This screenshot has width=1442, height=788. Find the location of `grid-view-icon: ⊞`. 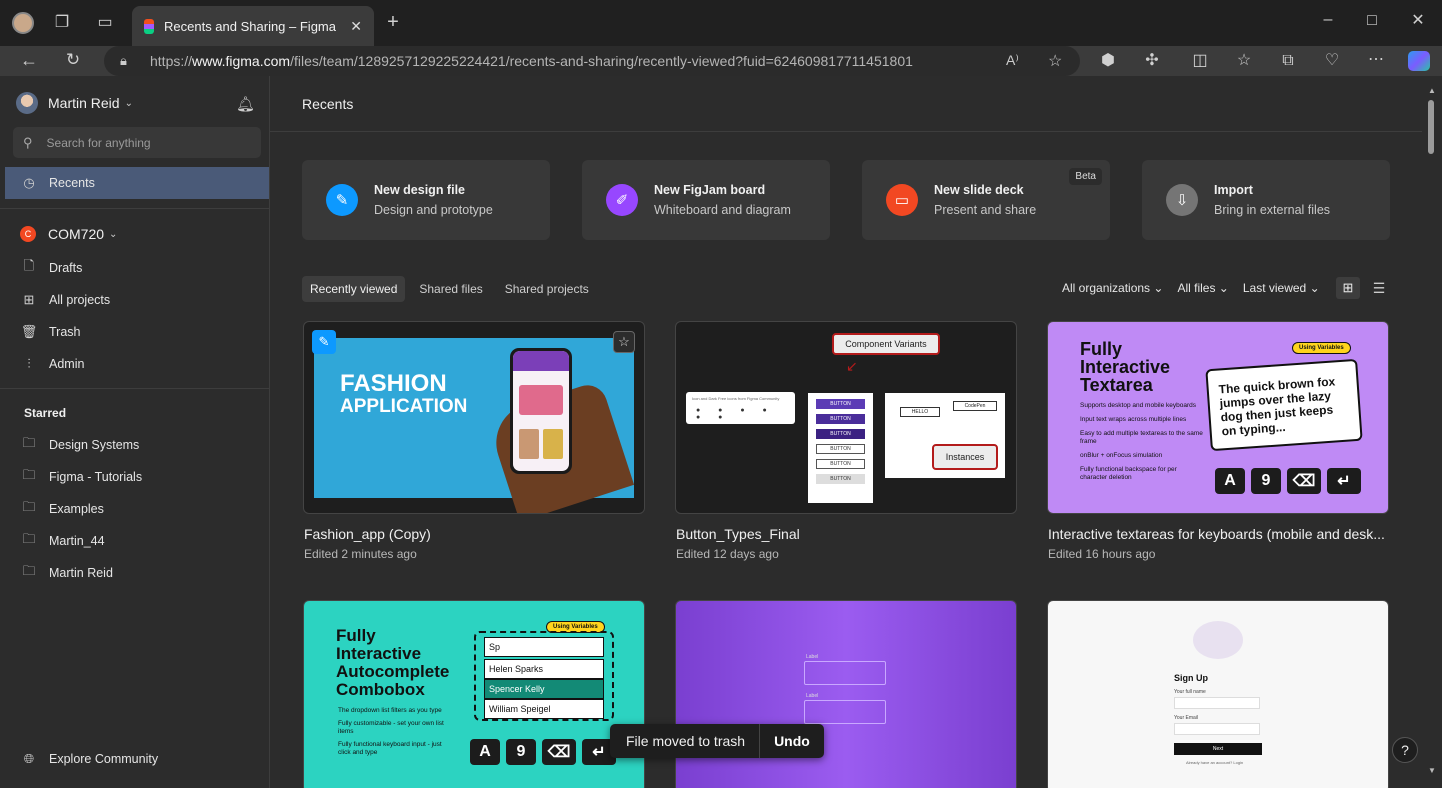

grid-view-icon: ⊞ is located at coordinates (1348, 288).